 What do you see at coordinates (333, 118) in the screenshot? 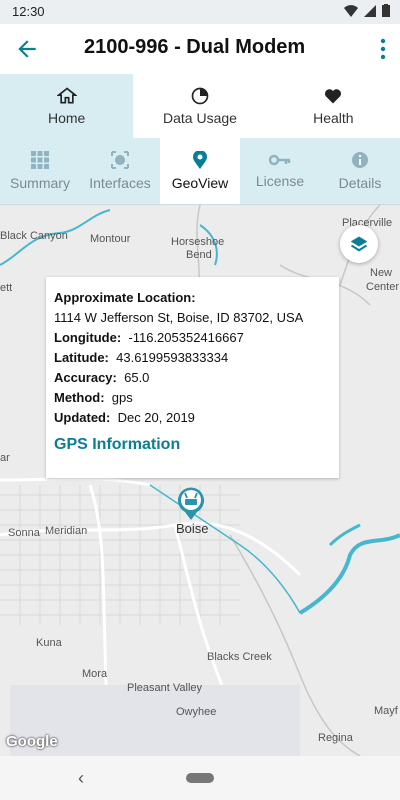
I see `tab-health-label: Health` at bounding box center [333, 118].